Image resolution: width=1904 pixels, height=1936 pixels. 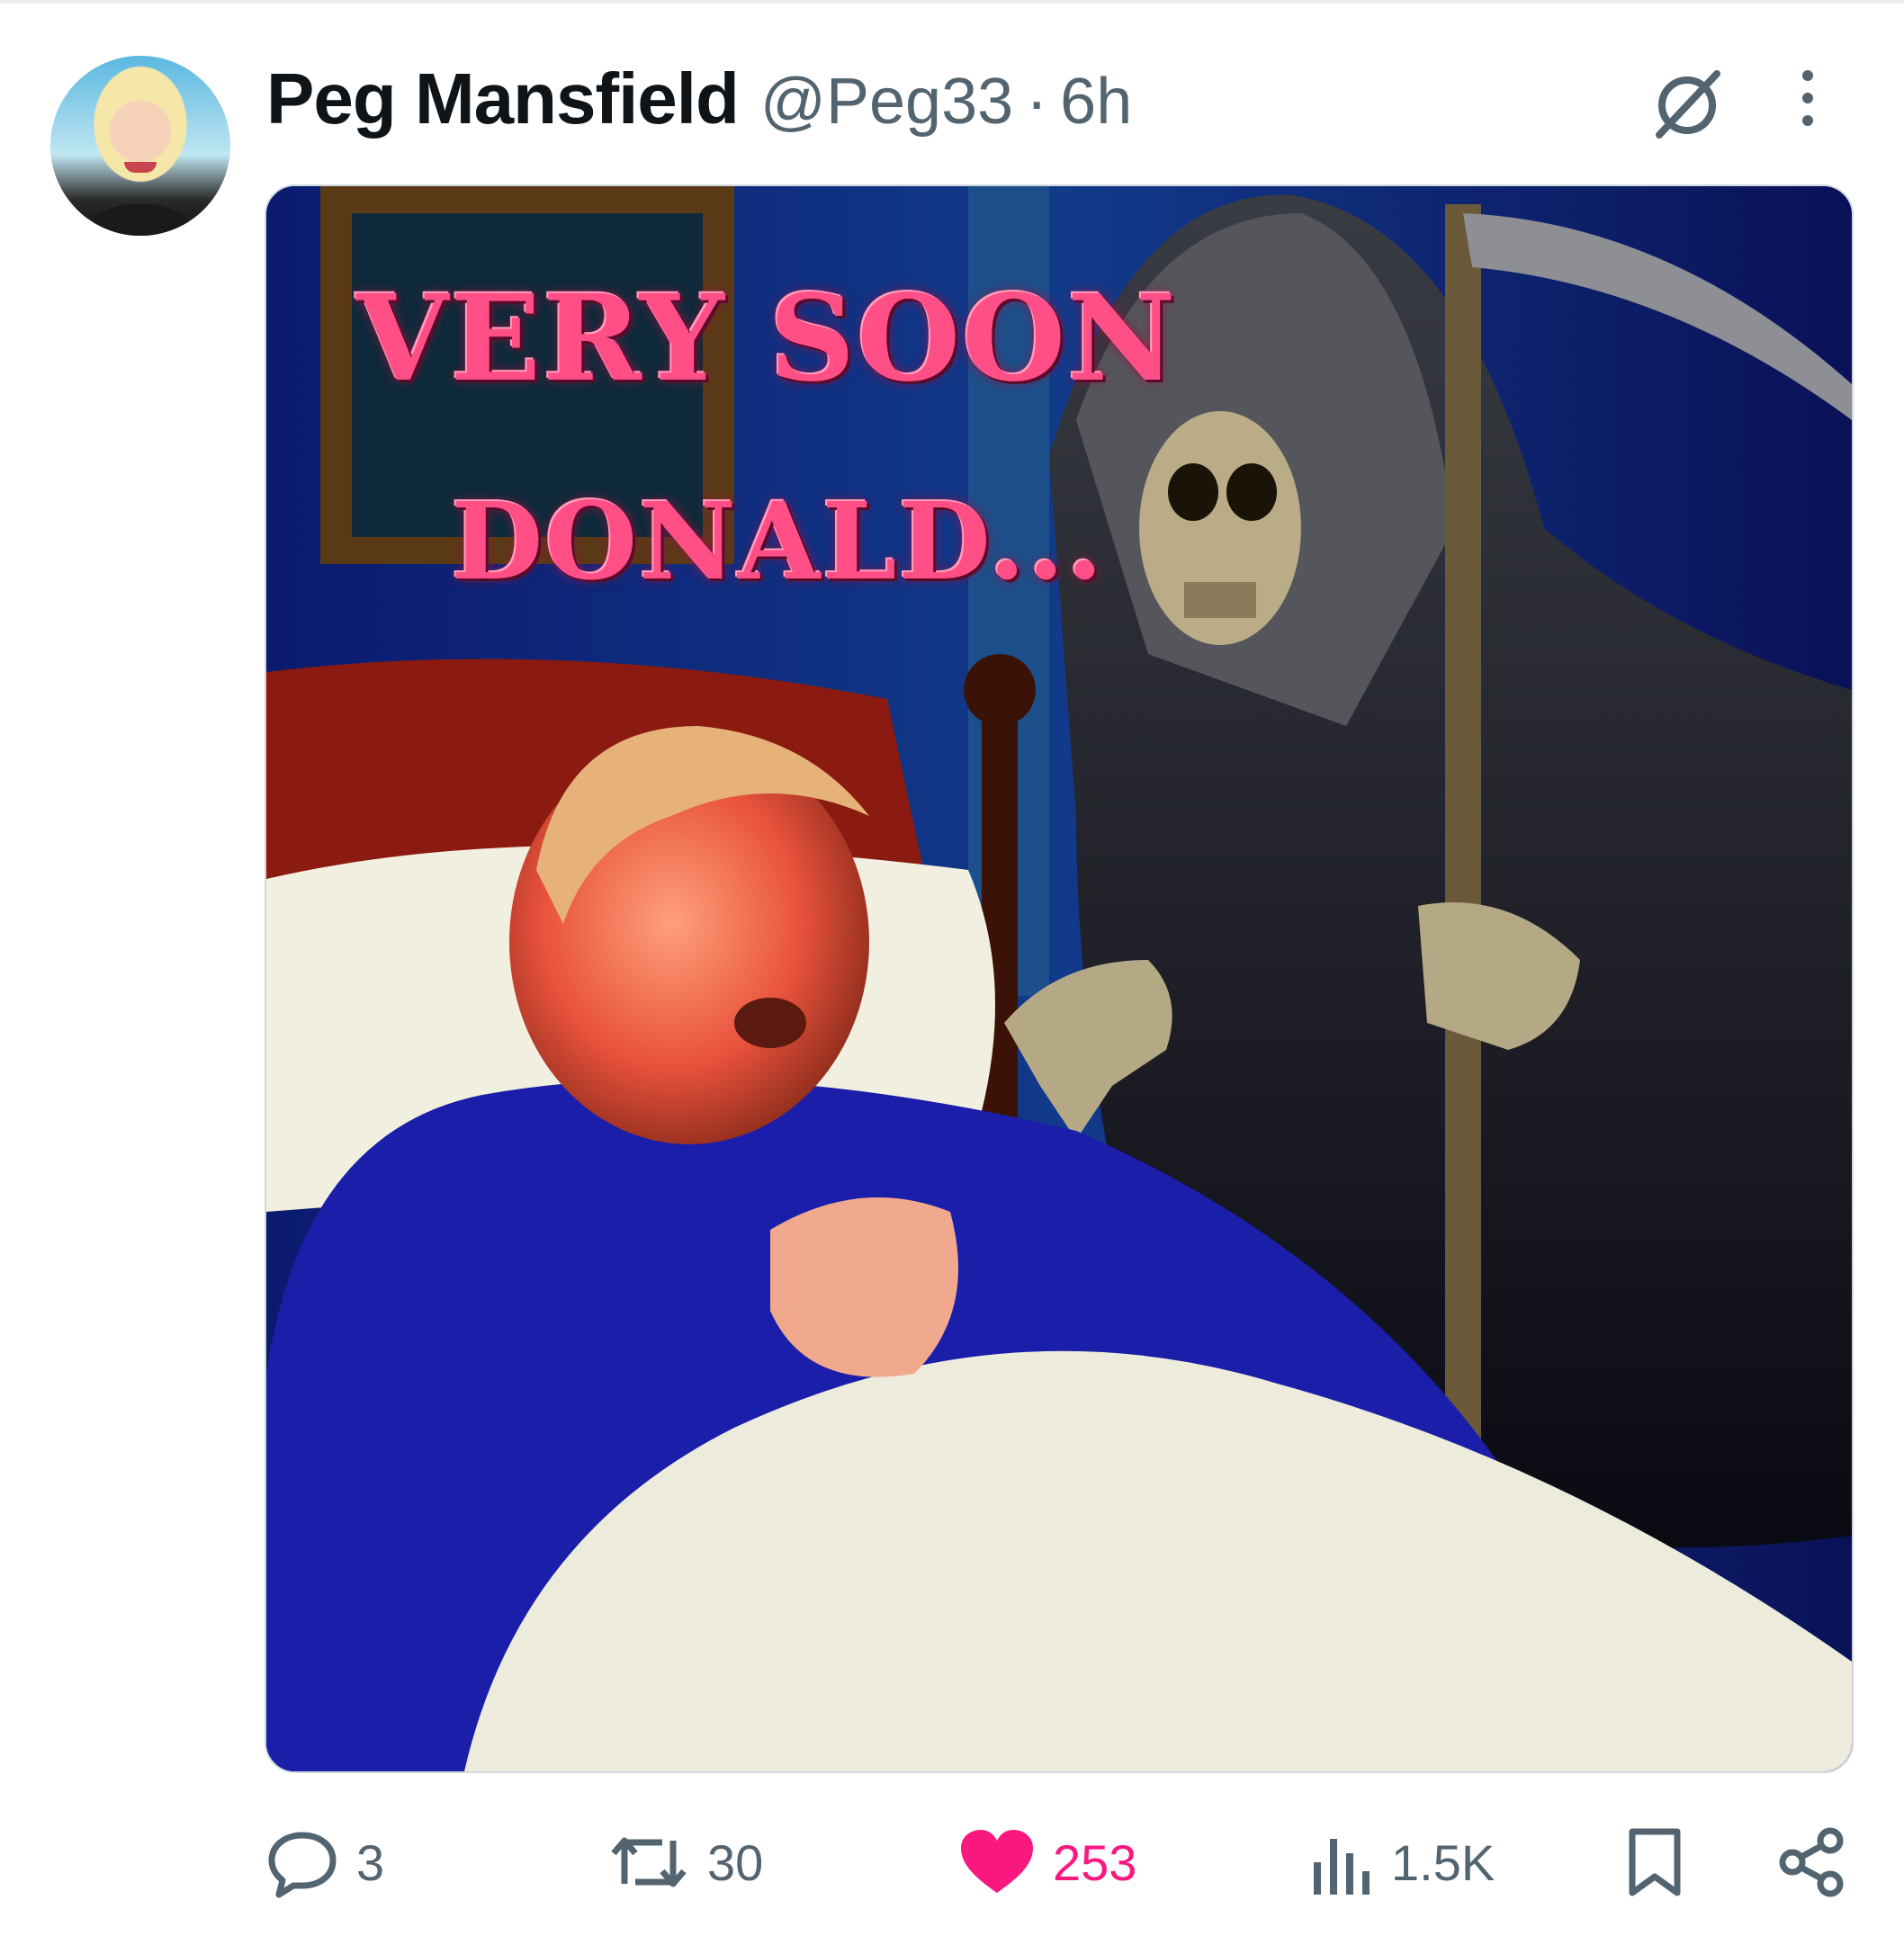 I want to click on bookmark-icon, so click(x=1655, y=1862).